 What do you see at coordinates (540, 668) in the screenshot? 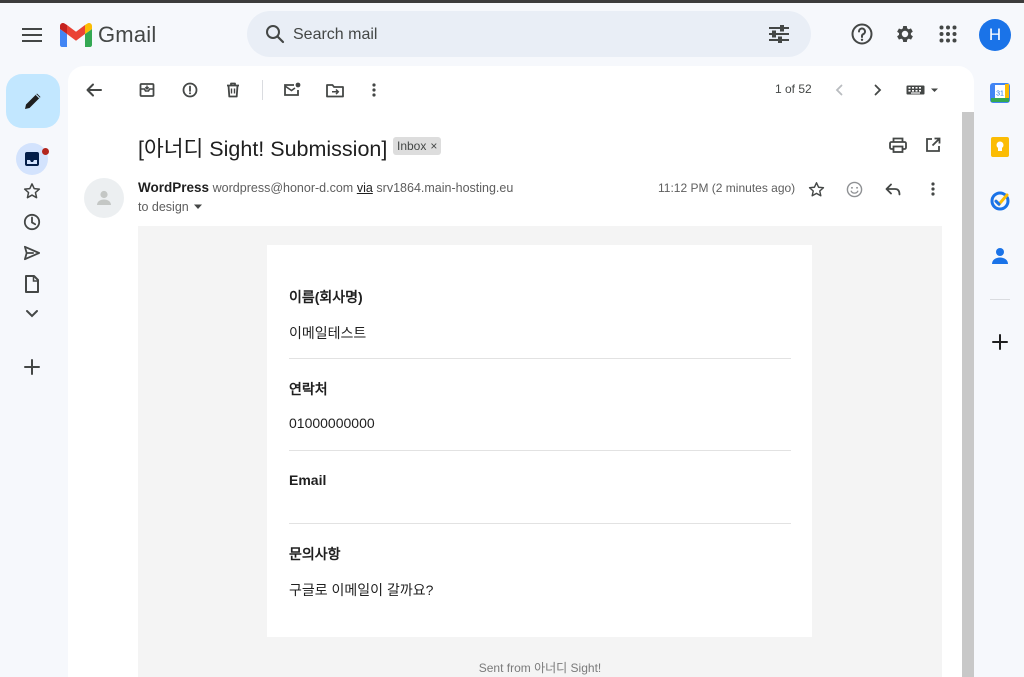
I see `email-footer-note: Sent from 아너디 Sight!` at bounding box center [540, 668].